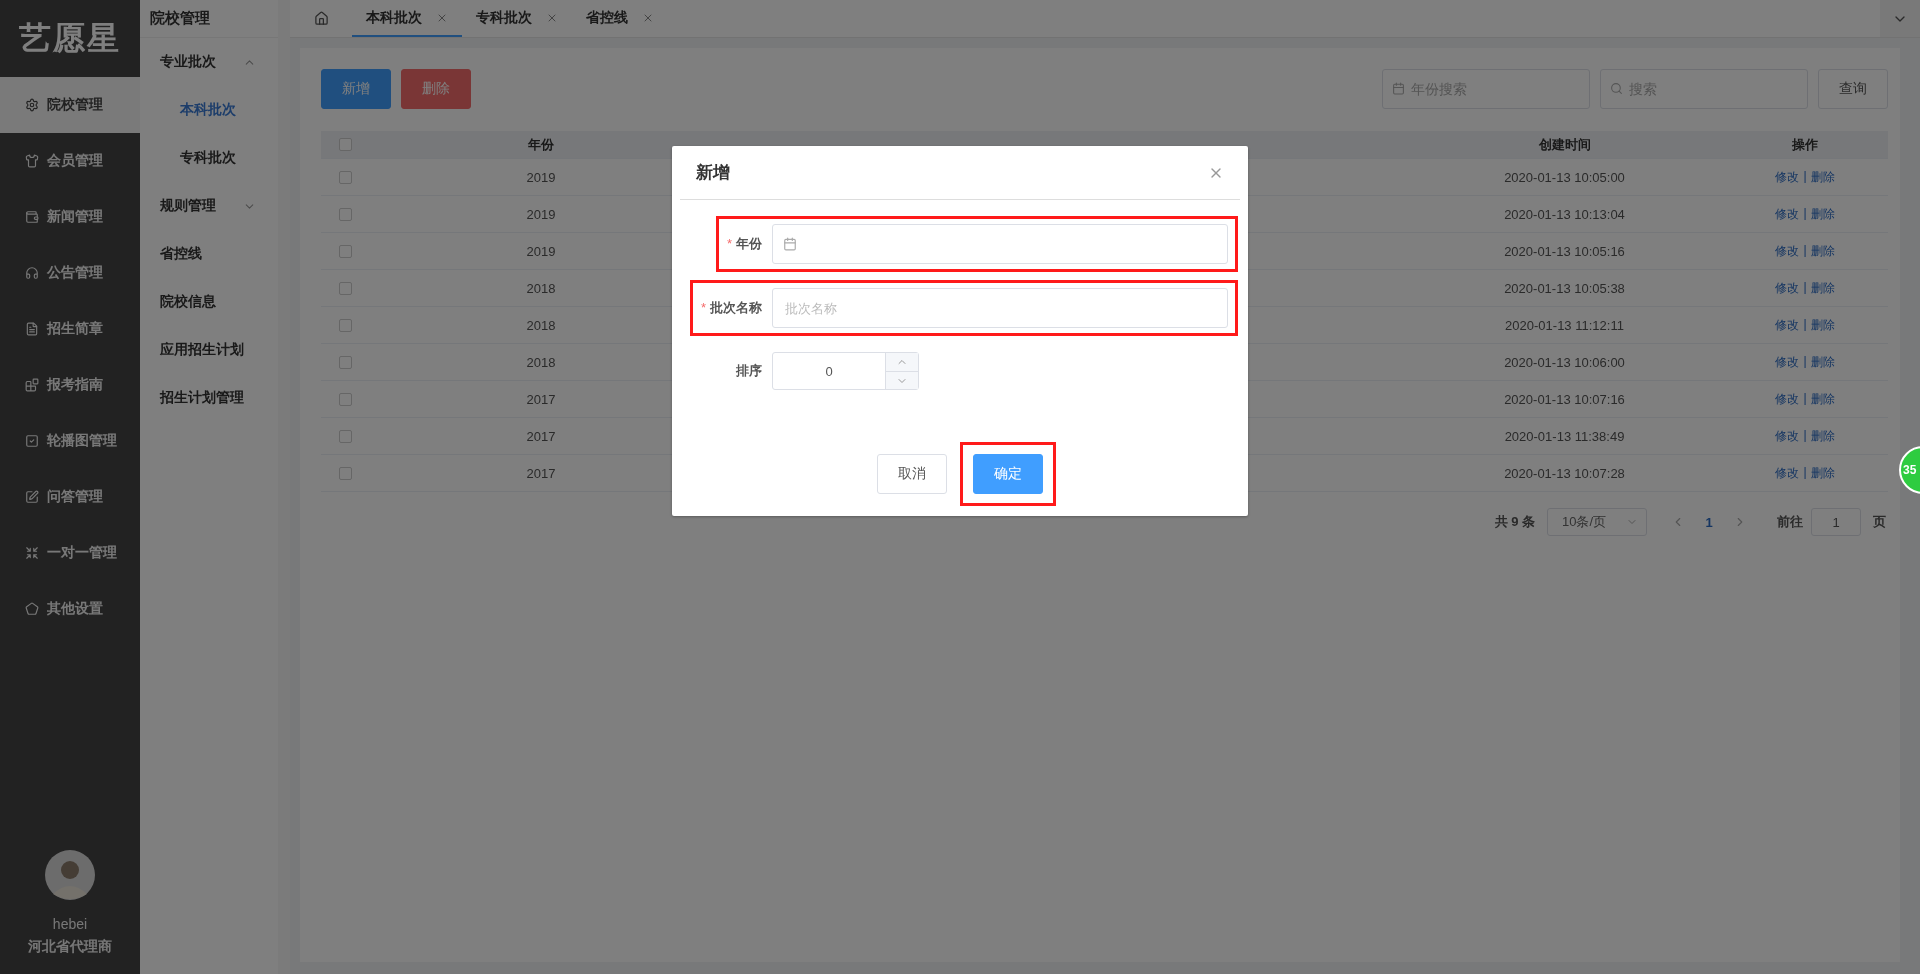 This screenshot has width=1920, height=974. What do you see at coordinates (32, 553) in the screenshot?
I see `shrink-icon` at bounding box center [32, 553].